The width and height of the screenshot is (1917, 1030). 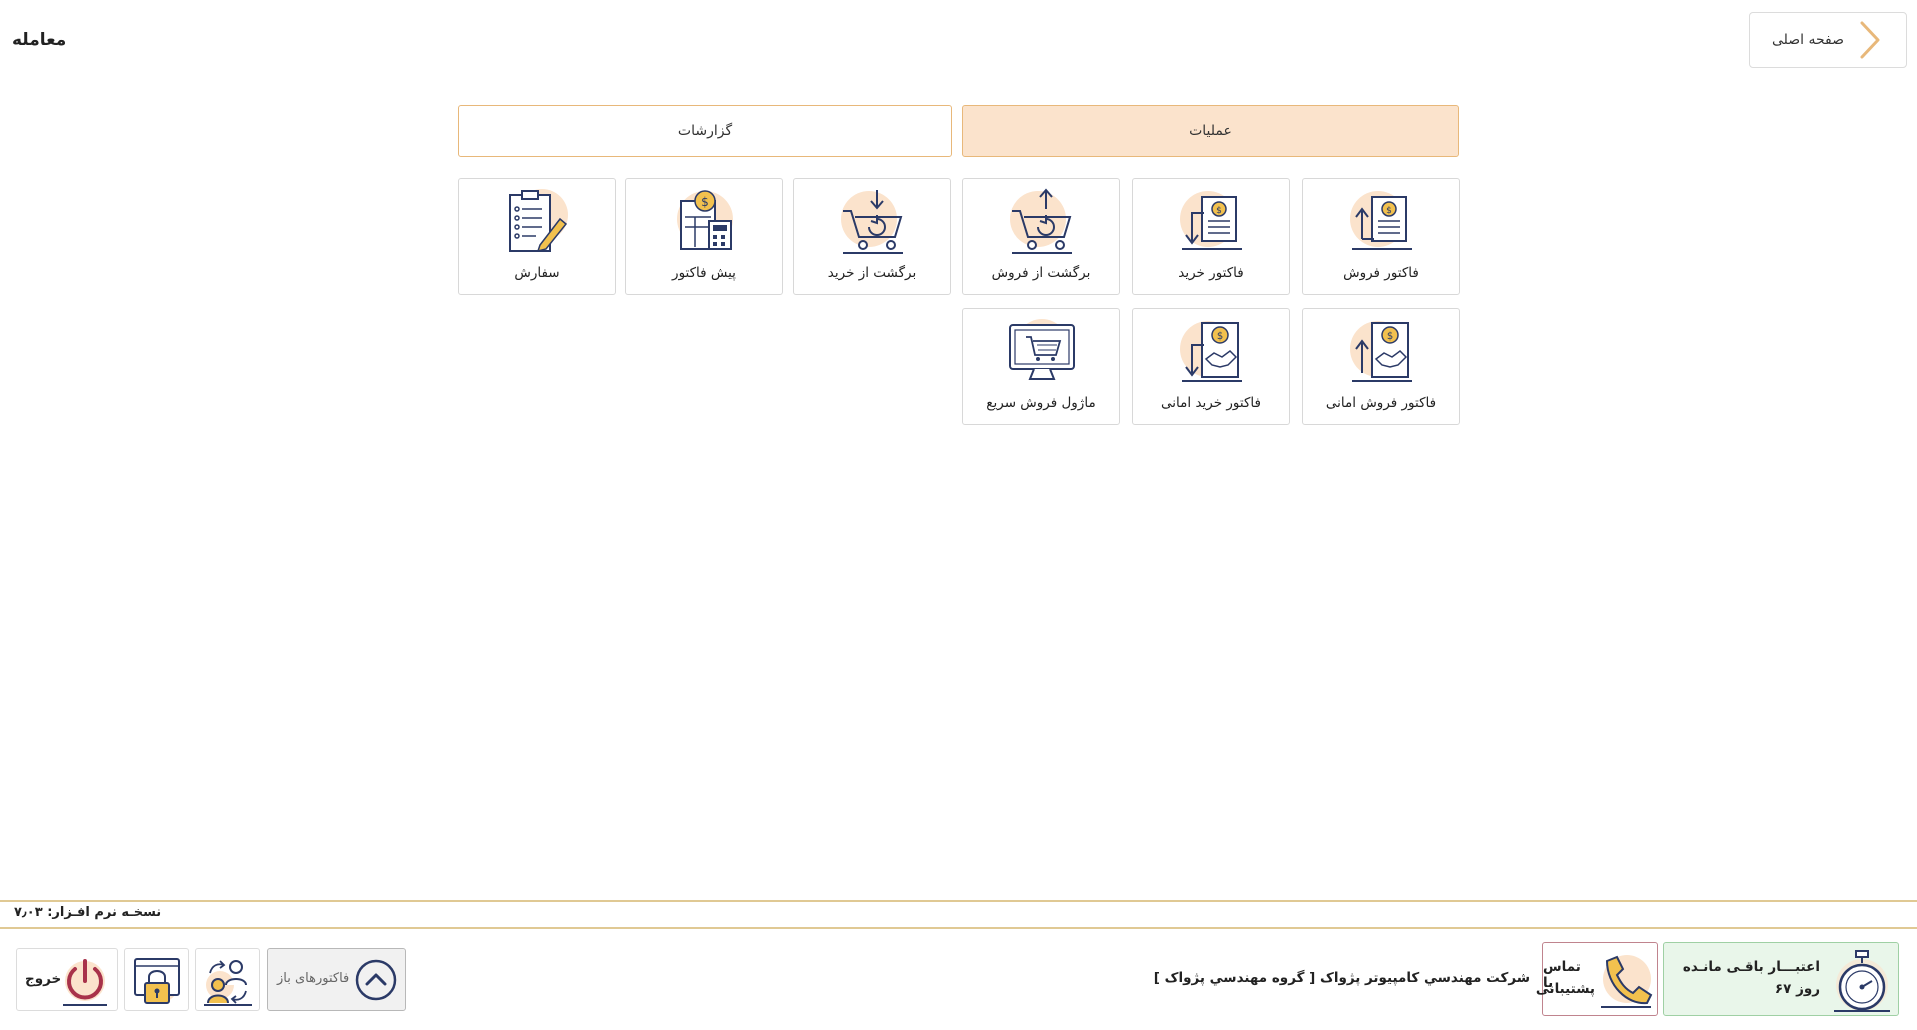 I want to click on tile-label: فاکتور فروش, so click(x=1381, y=273).